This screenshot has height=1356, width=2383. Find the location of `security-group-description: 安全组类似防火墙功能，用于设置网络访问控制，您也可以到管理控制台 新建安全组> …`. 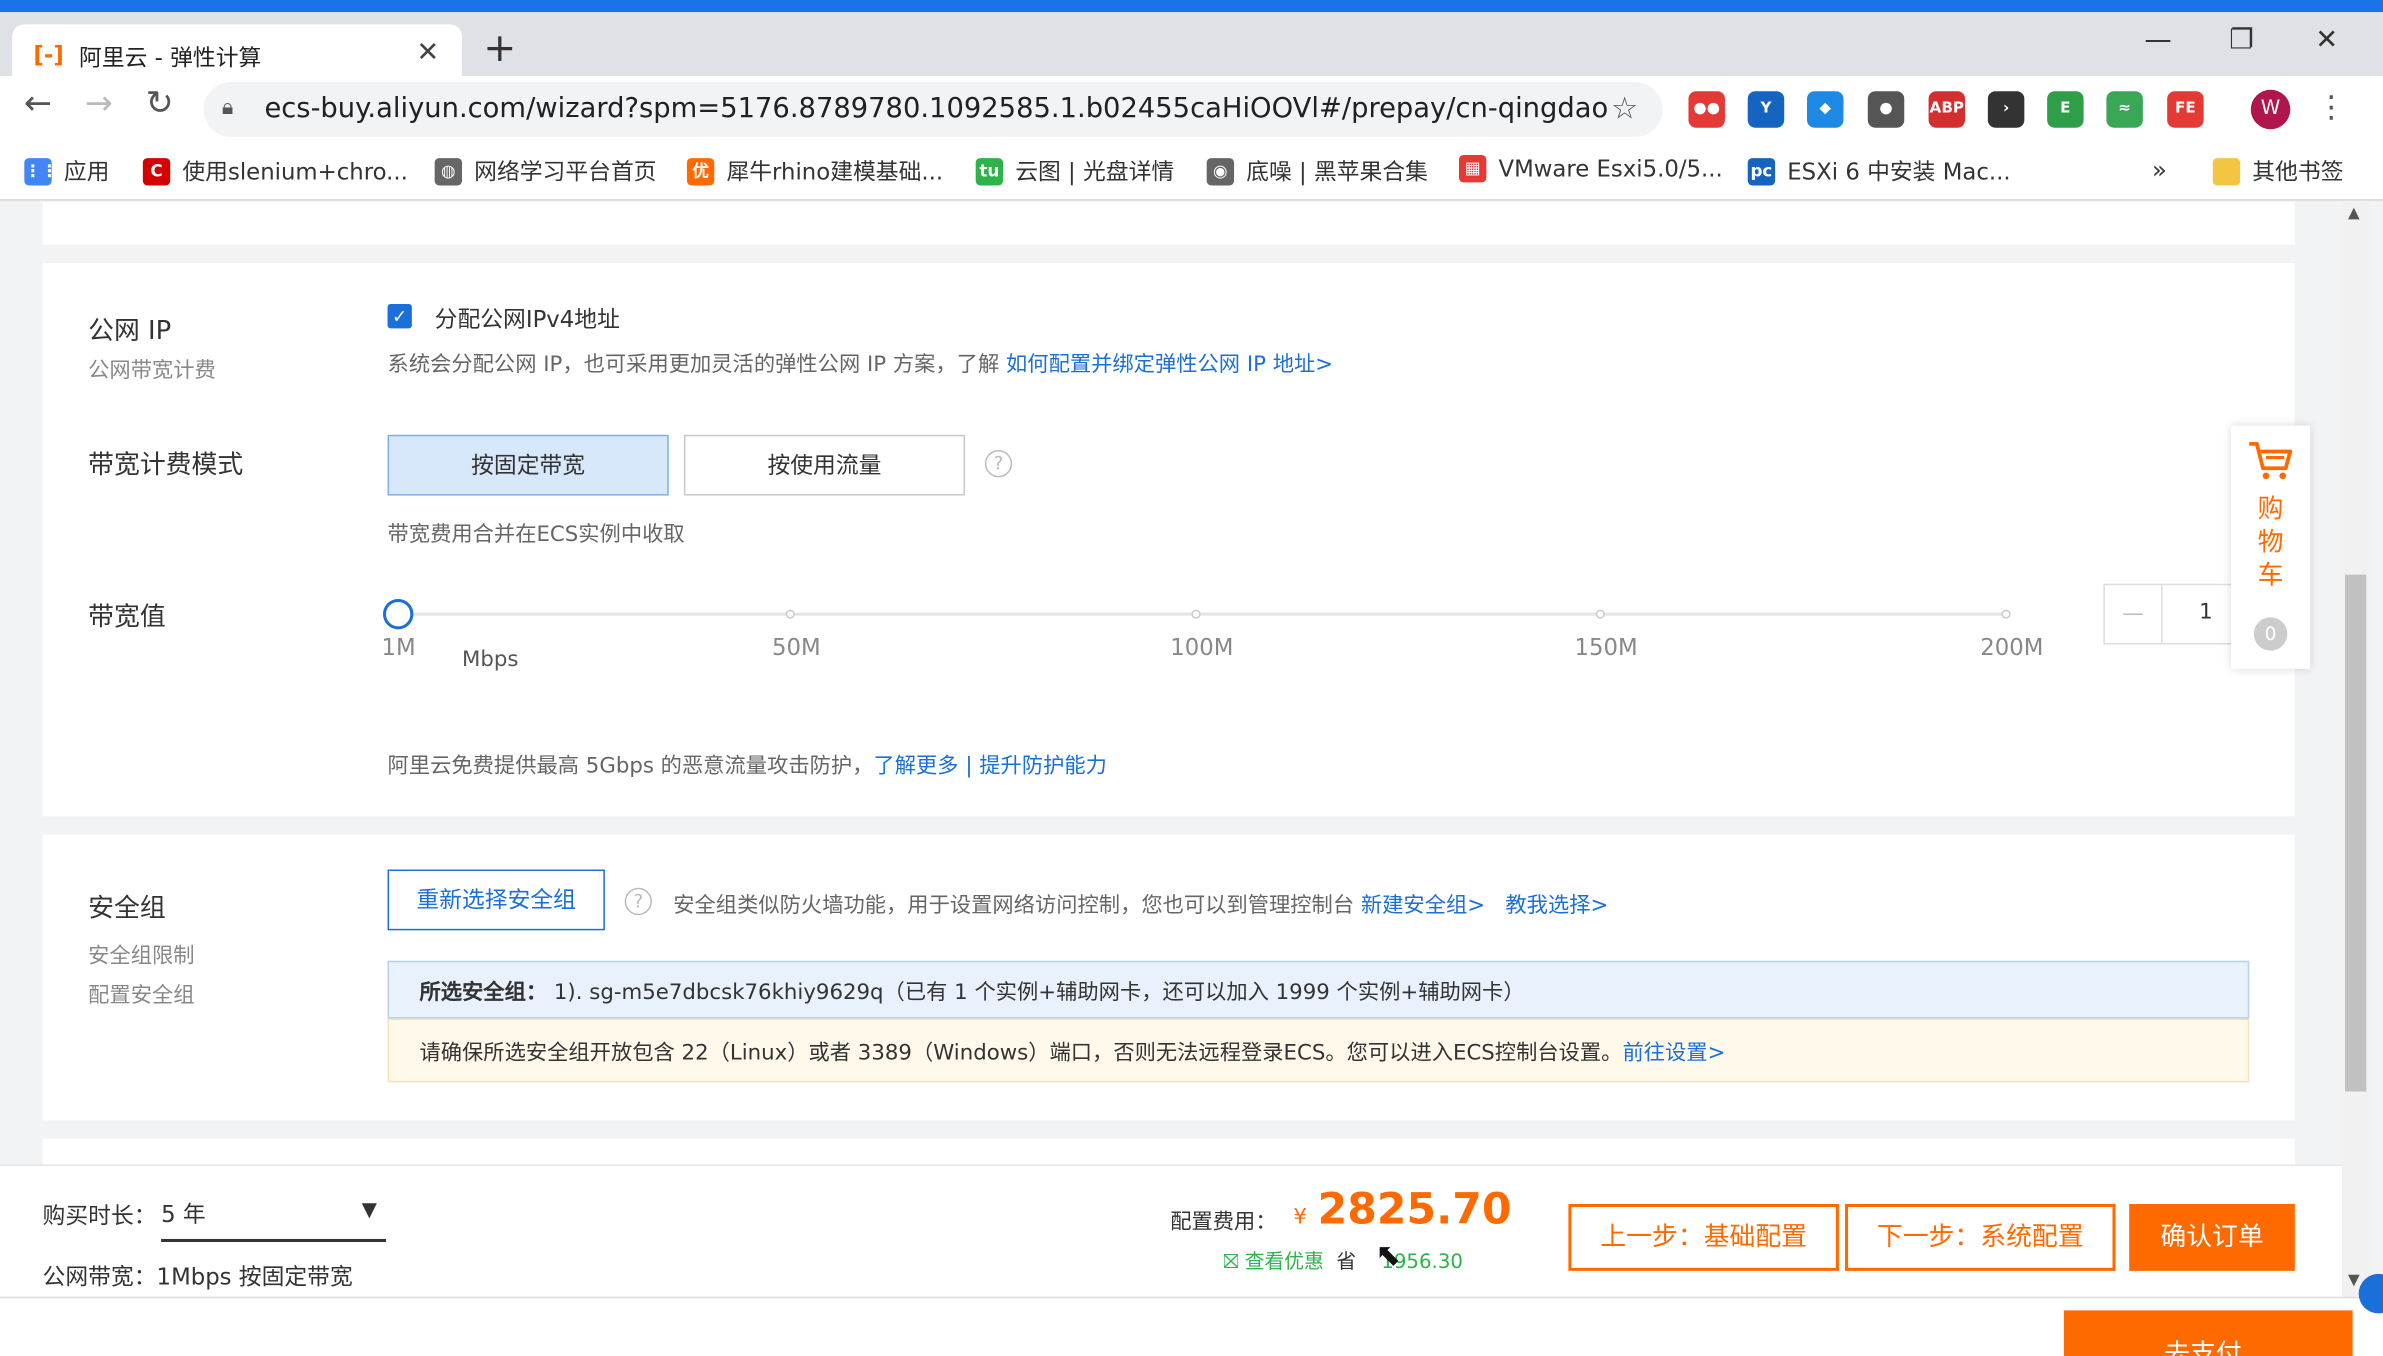

security-group-description: 安全组类似防火墙功能，用于设置网络访问控制，您也可以到管理控制台 新建安全组> … is located at coordinates (1140, 904).